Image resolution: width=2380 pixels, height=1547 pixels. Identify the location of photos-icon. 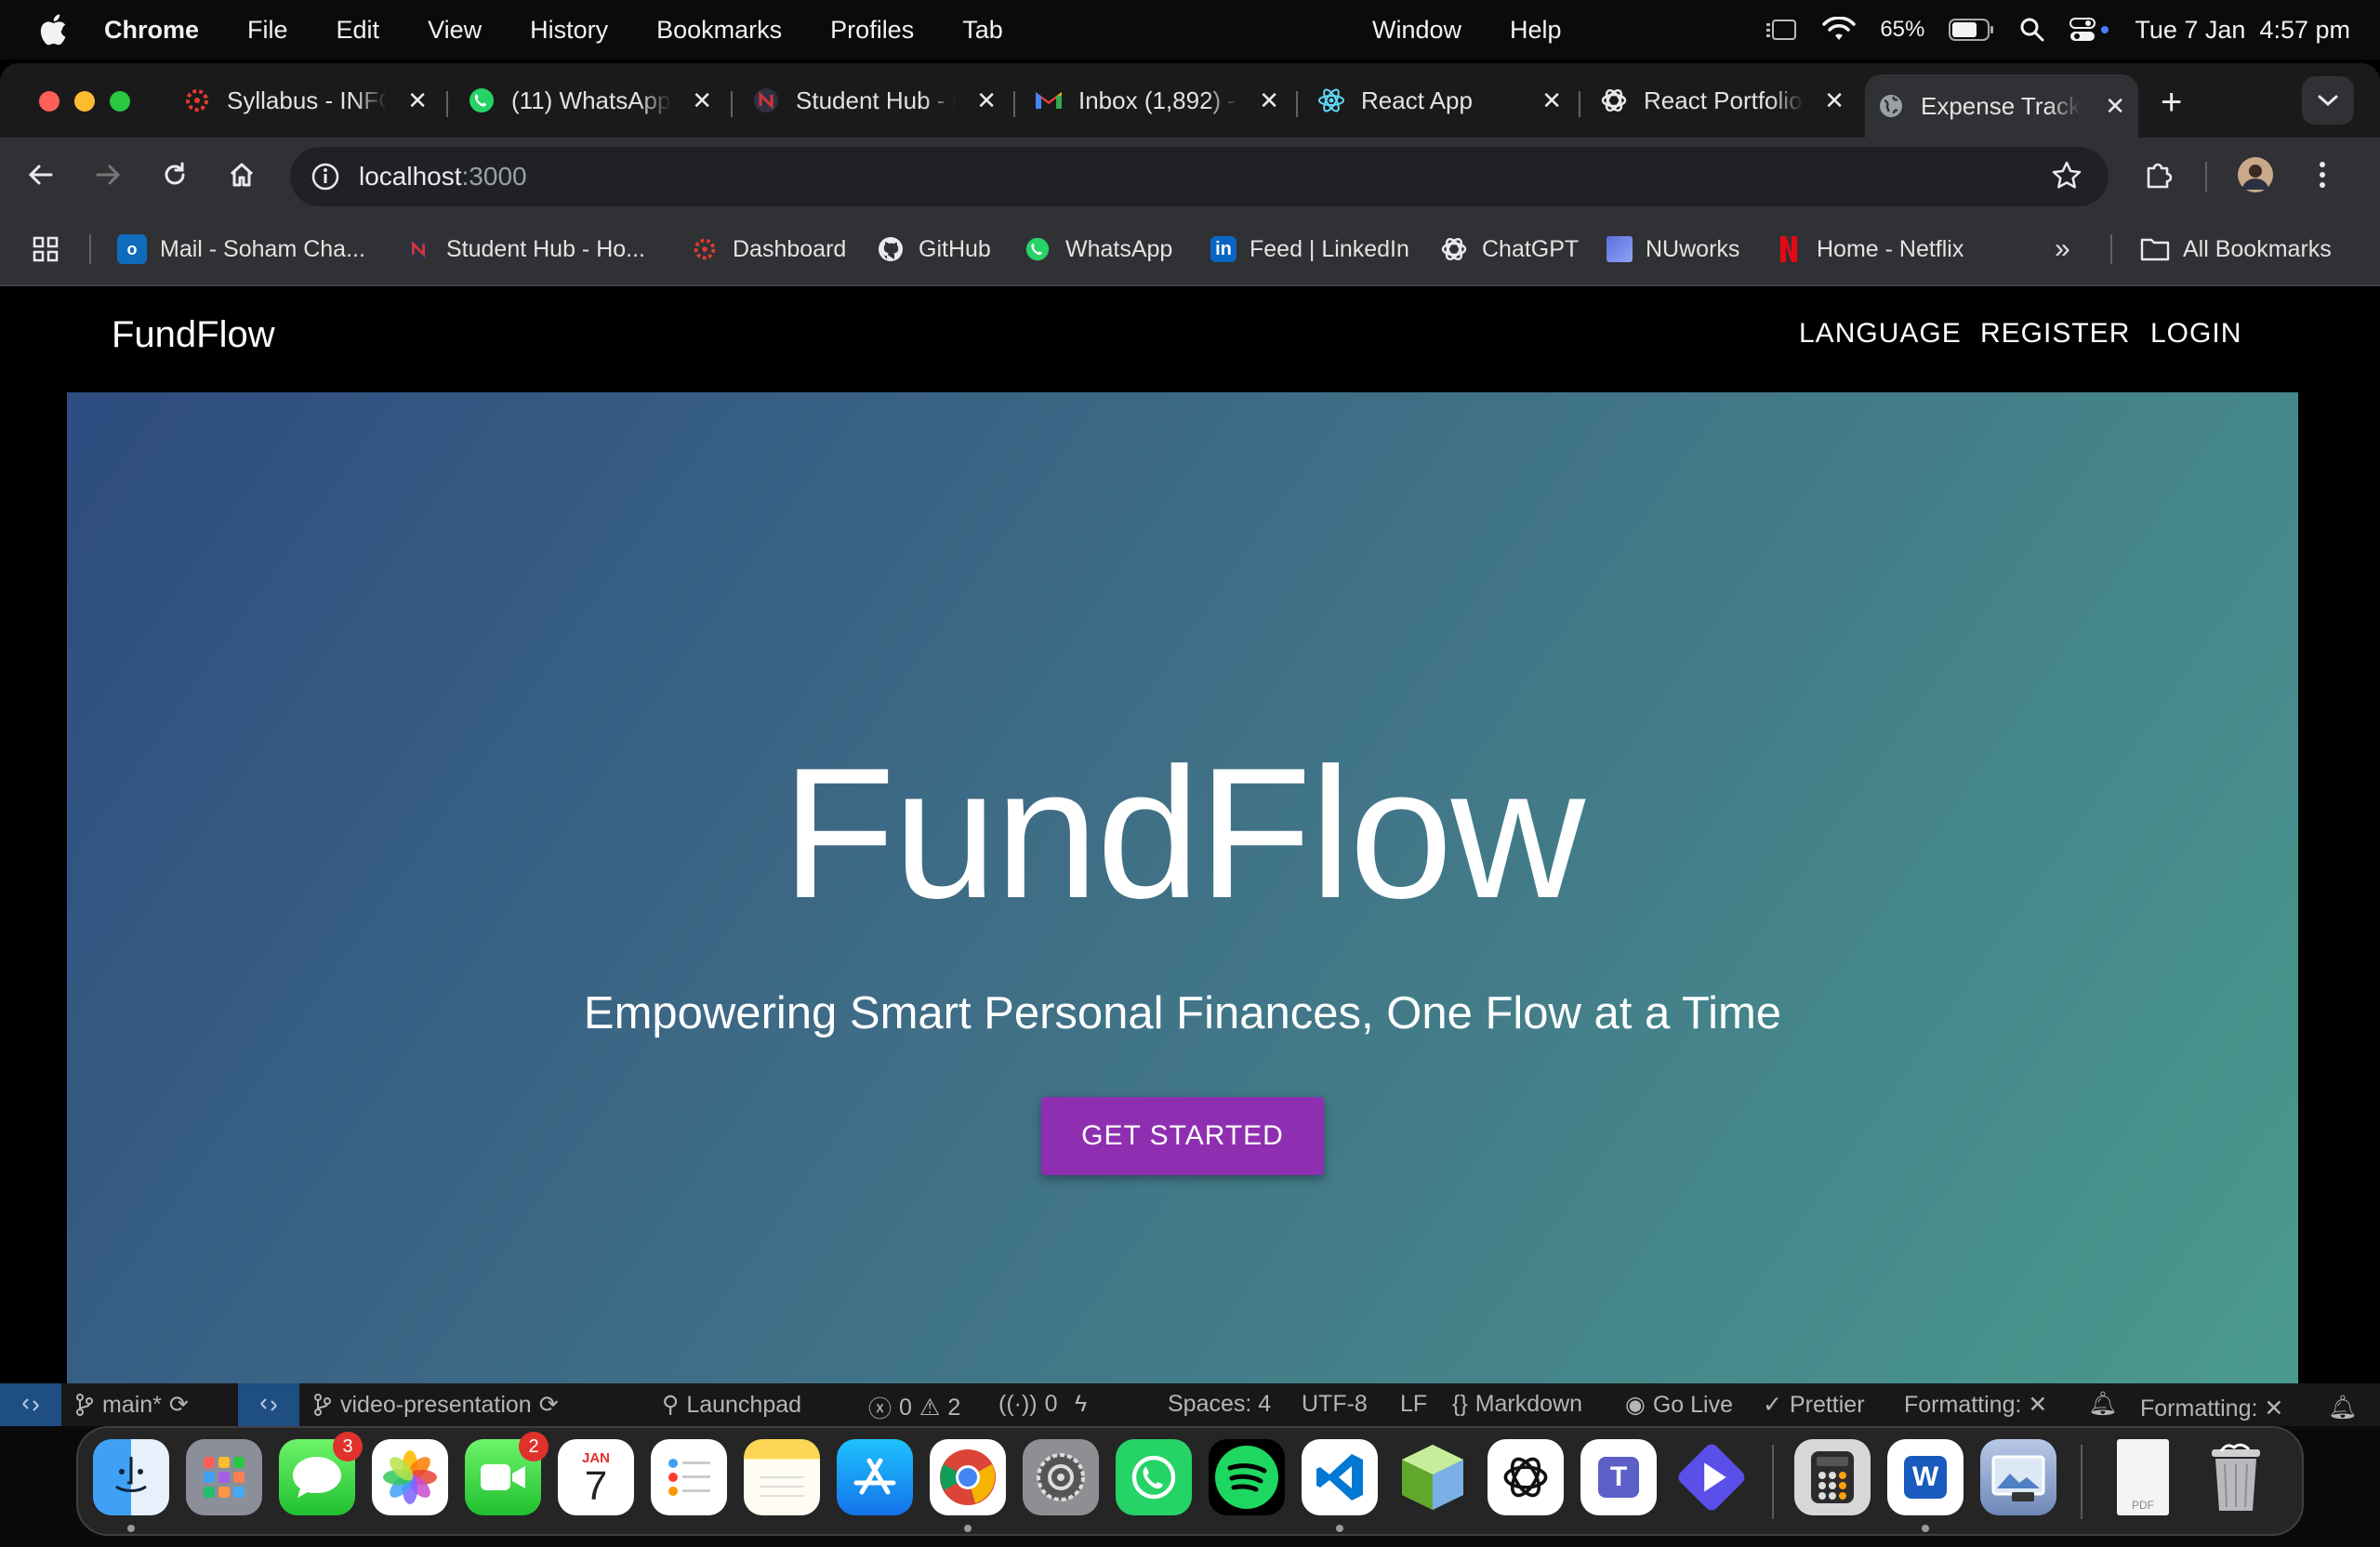
(410, 1477).